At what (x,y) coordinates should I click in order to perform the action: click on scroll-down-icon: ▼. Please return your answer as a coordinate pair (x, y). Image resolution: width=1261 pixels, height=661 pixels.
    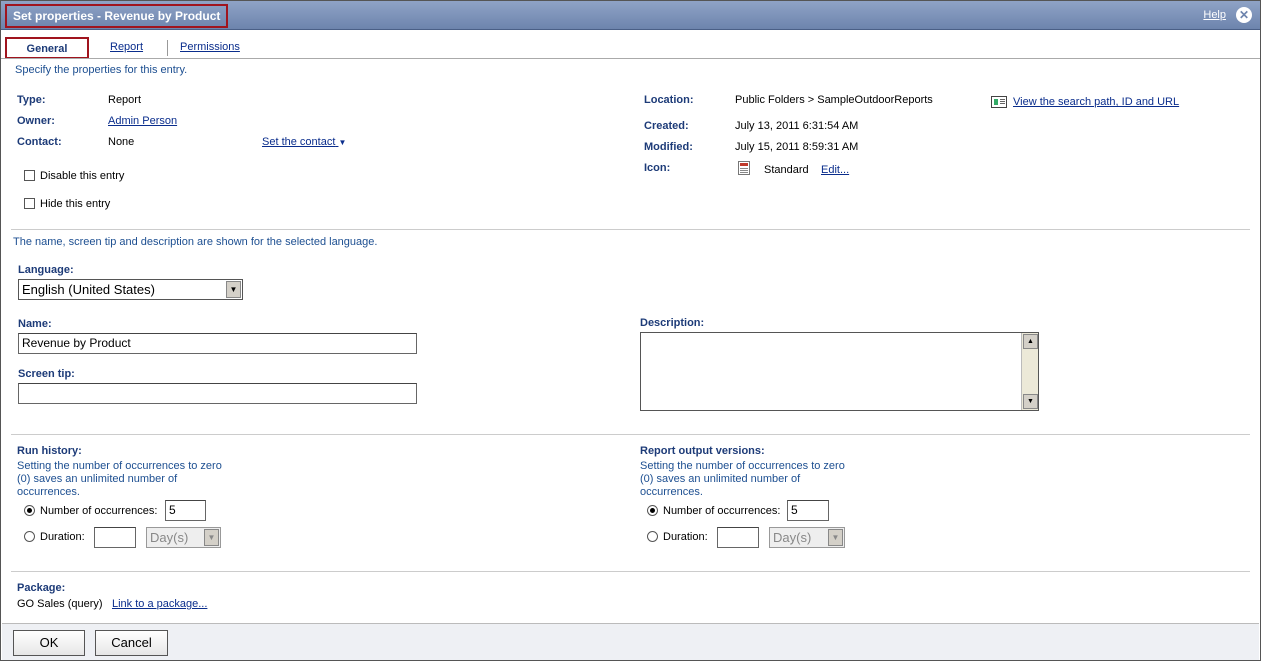
    Looking at the image, I should click on (1030, 401).